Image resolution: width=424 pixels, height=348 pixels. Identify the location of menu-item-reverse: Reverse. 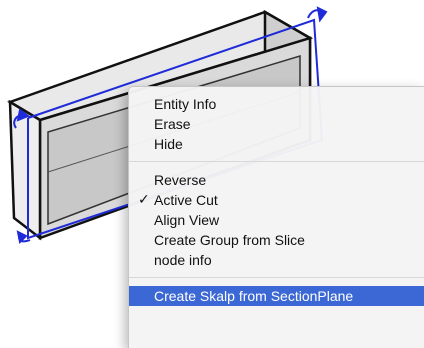
(276, 180).